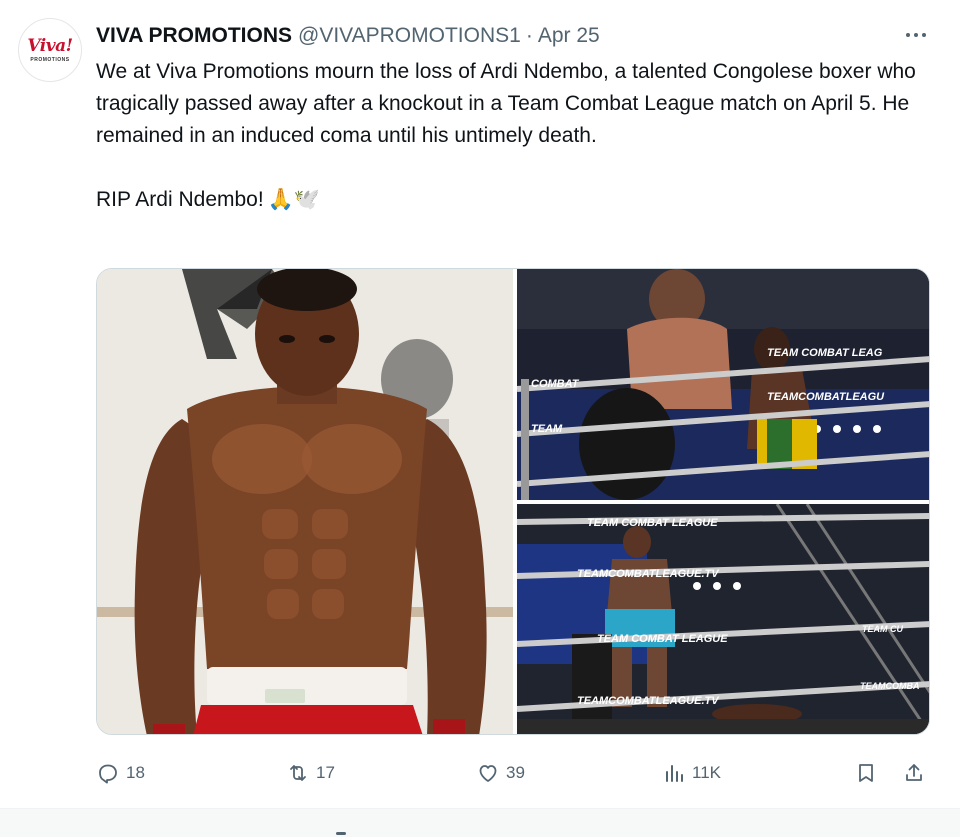 The width and height of the screenshot is (960, 837). I want to click on author-handle: @VIVAPROMOTIONS1, so click(409, 36).